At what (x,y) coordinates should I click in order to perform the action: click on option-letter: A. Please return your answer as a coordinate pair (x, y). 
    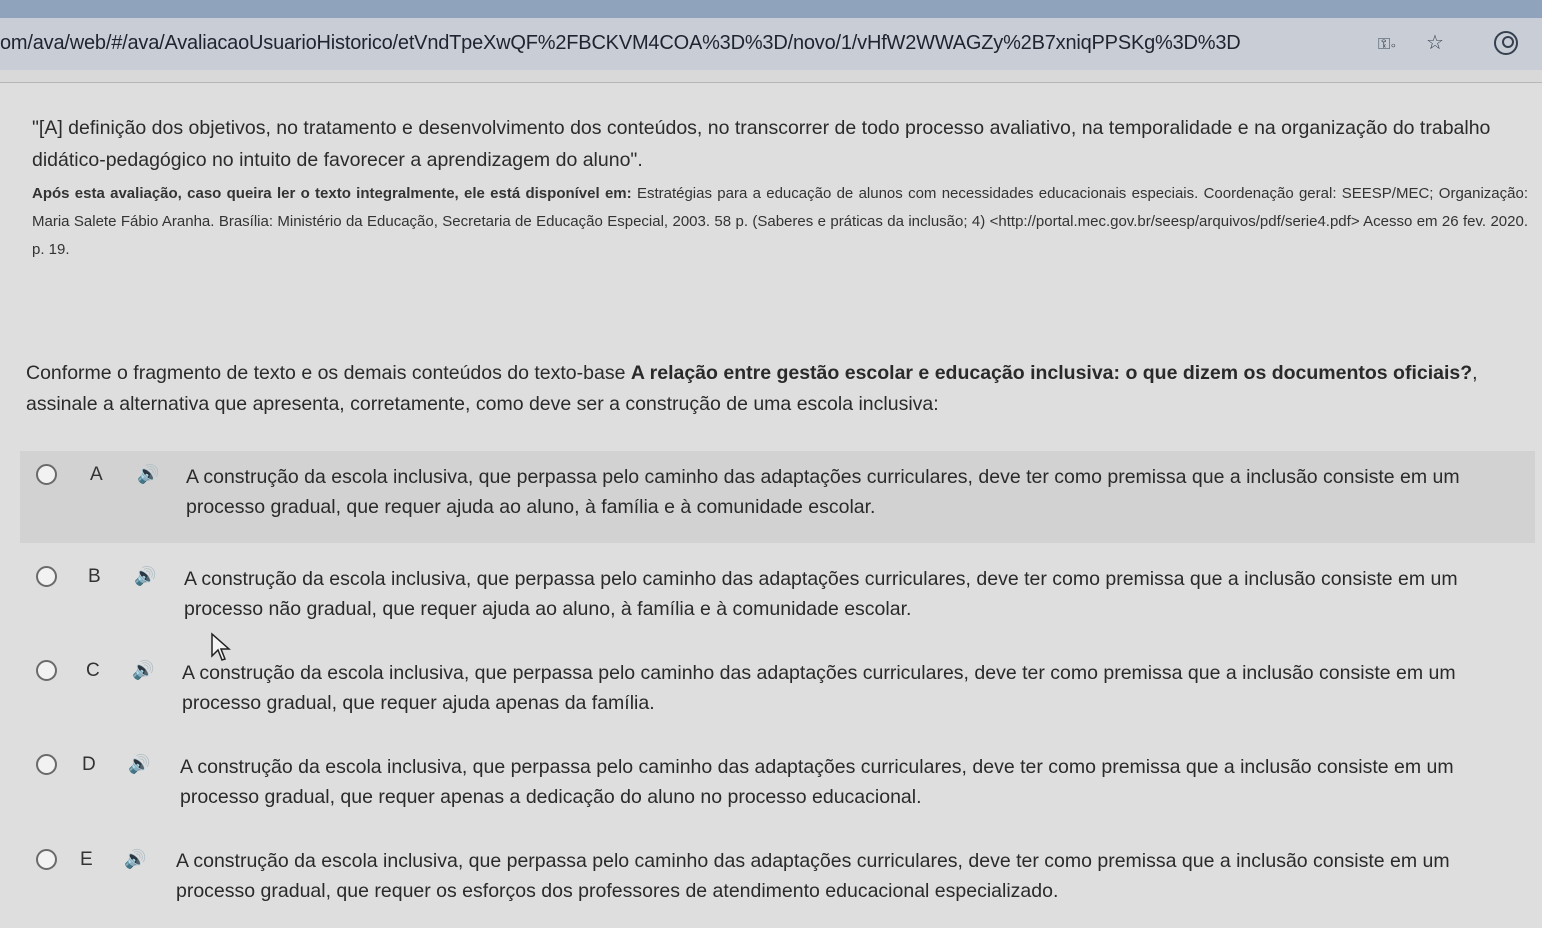
    Looking at the image, I should click on (96, 474).